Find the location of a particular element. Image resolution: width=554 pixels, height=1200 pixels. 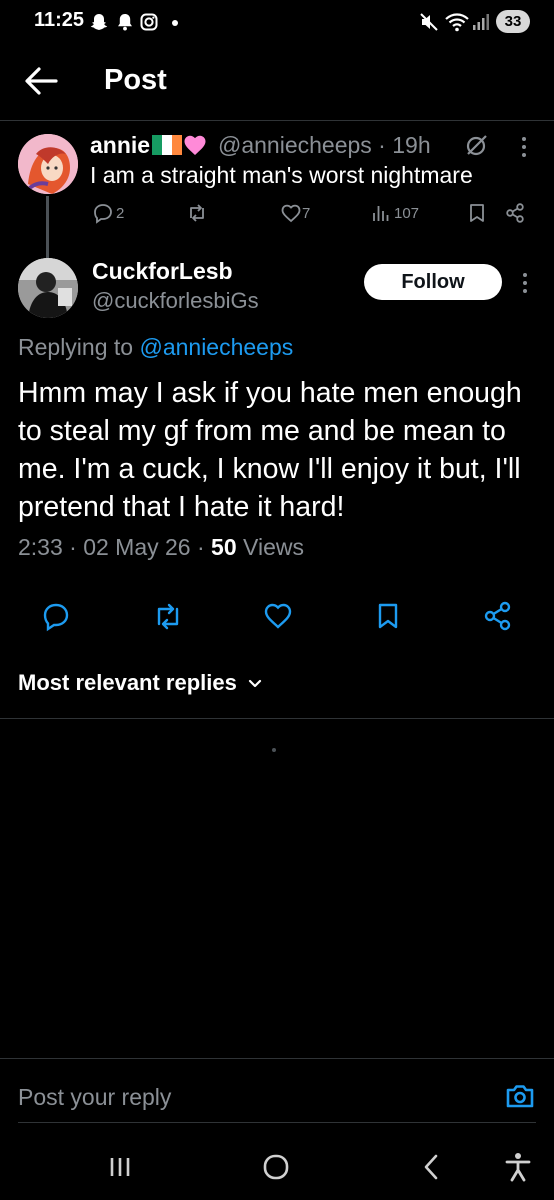

recent-apps-button is located at coordinates (120, 1167).